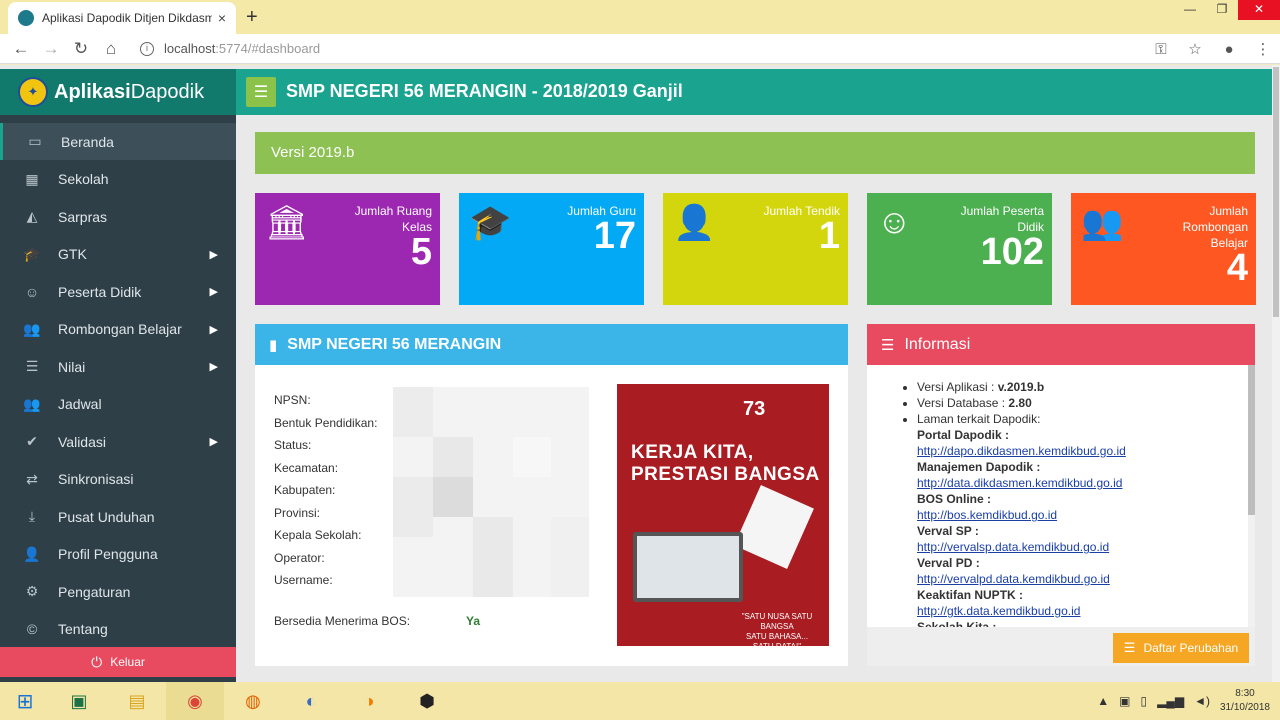  Describe the element at coordinates (118, 366) in the screenshot. I see `sidebar-item-nilai: ☰ Nilai ▶` at that location.